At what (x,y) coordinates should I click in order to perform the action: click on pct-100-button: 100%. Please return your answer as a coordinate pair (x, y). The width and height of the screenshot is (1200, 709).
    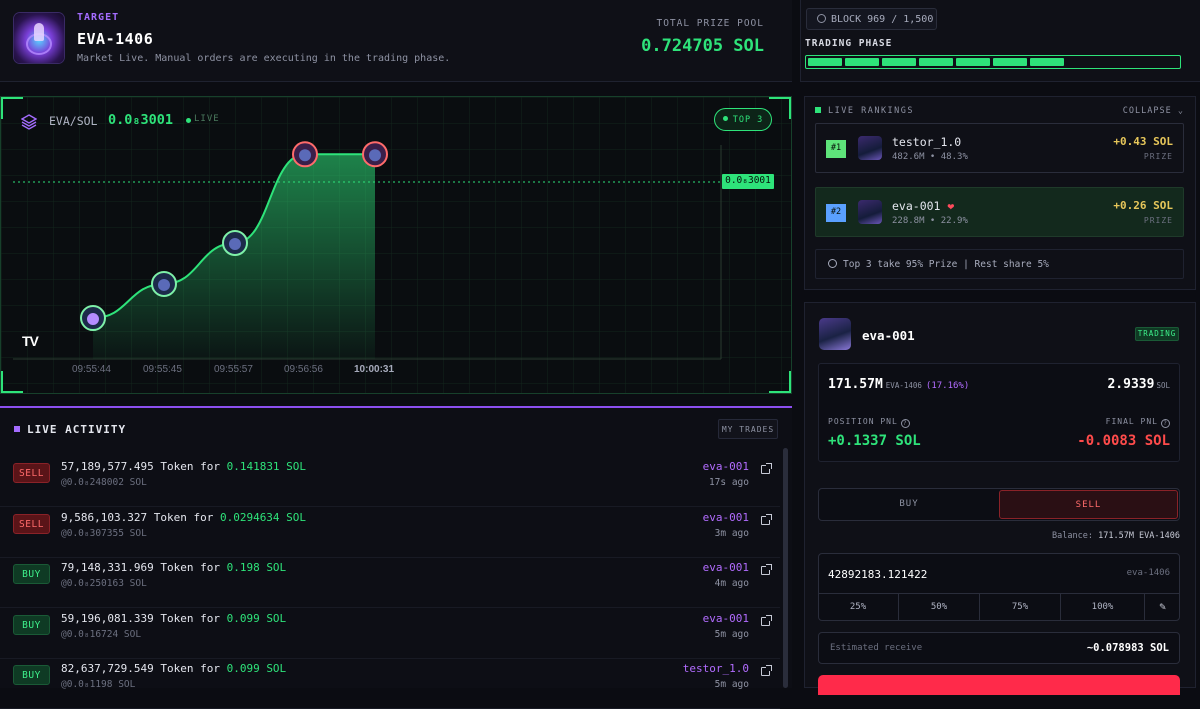
    Looking at the image, I should click on (1103, 607).